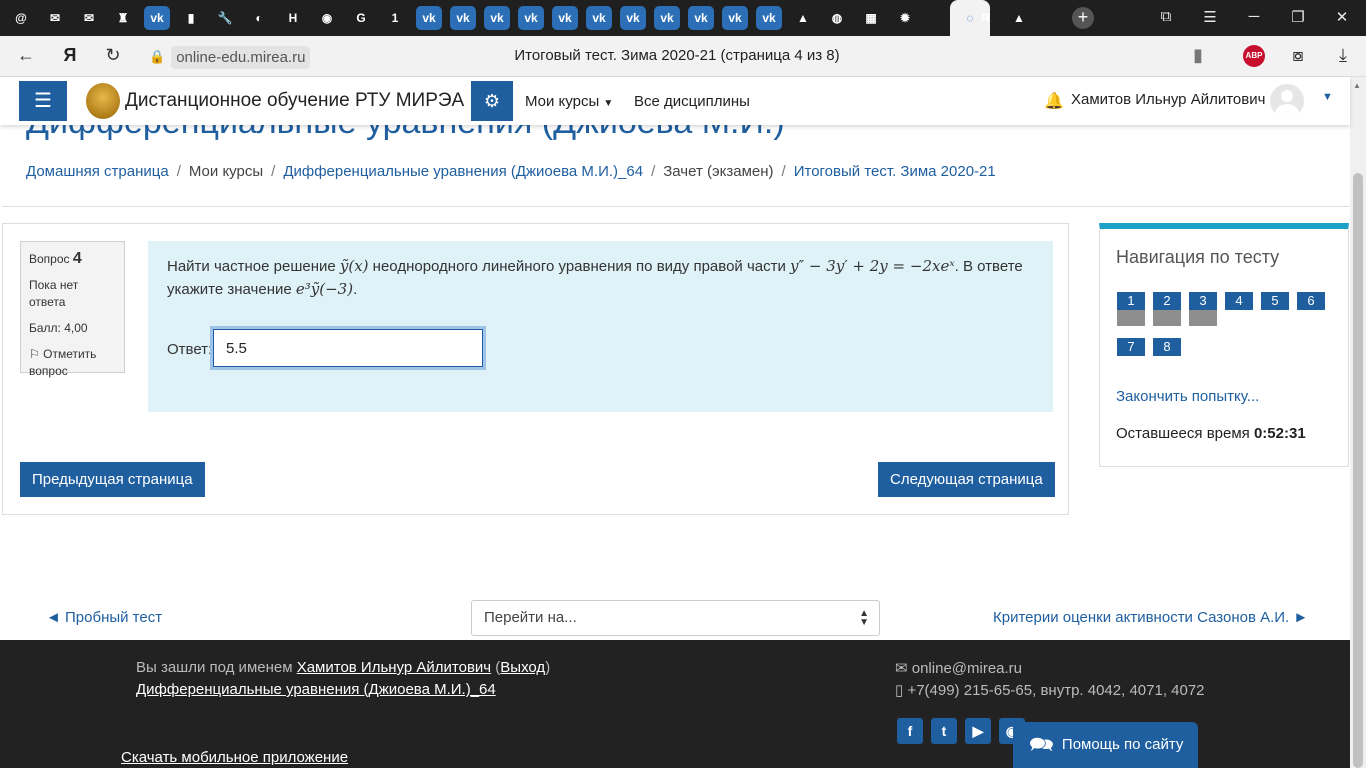 The height and width of the screenshot is (768, 1366). Describe the element at coordinates (26, 55) in the screenshot. I see `back-arrow-icon: ←` at that location.